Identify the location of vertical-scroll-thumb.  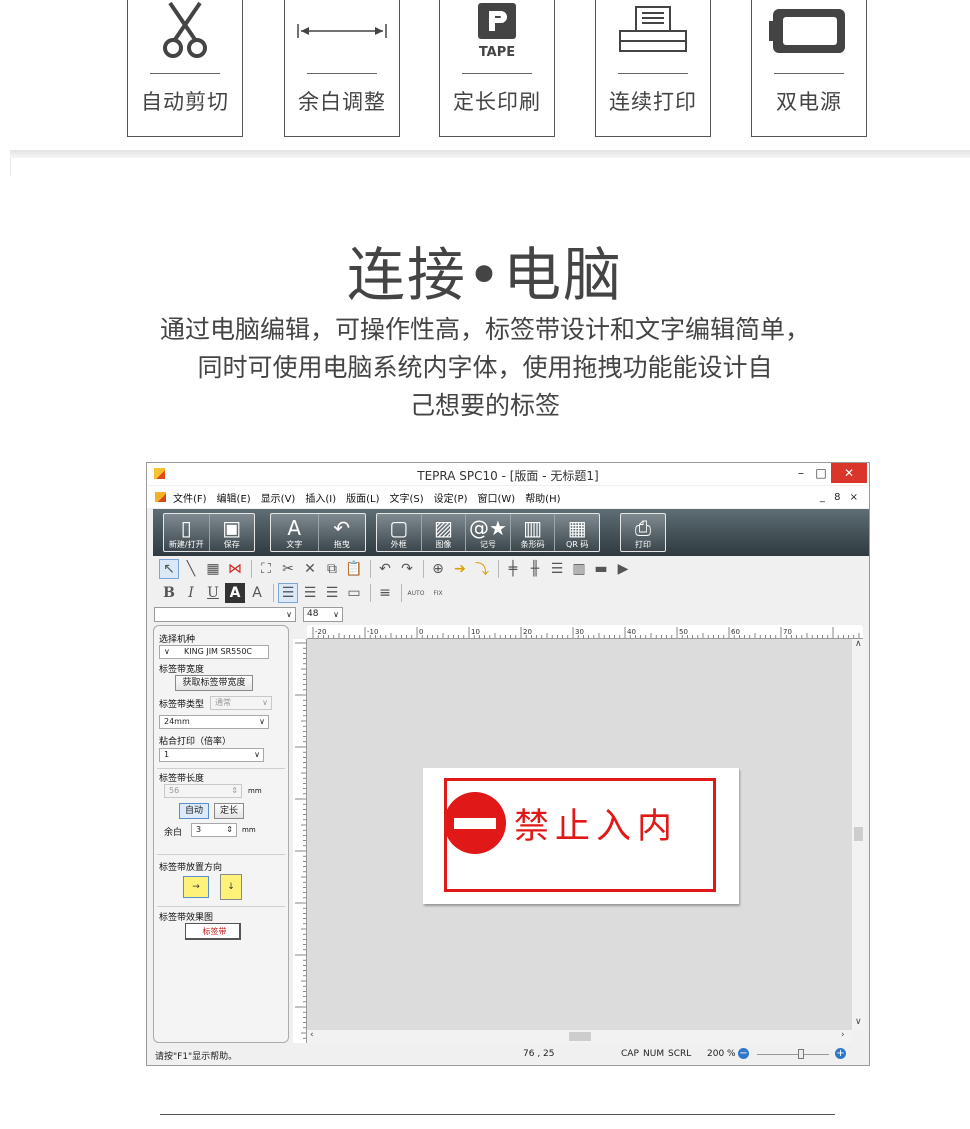
(858, 834).